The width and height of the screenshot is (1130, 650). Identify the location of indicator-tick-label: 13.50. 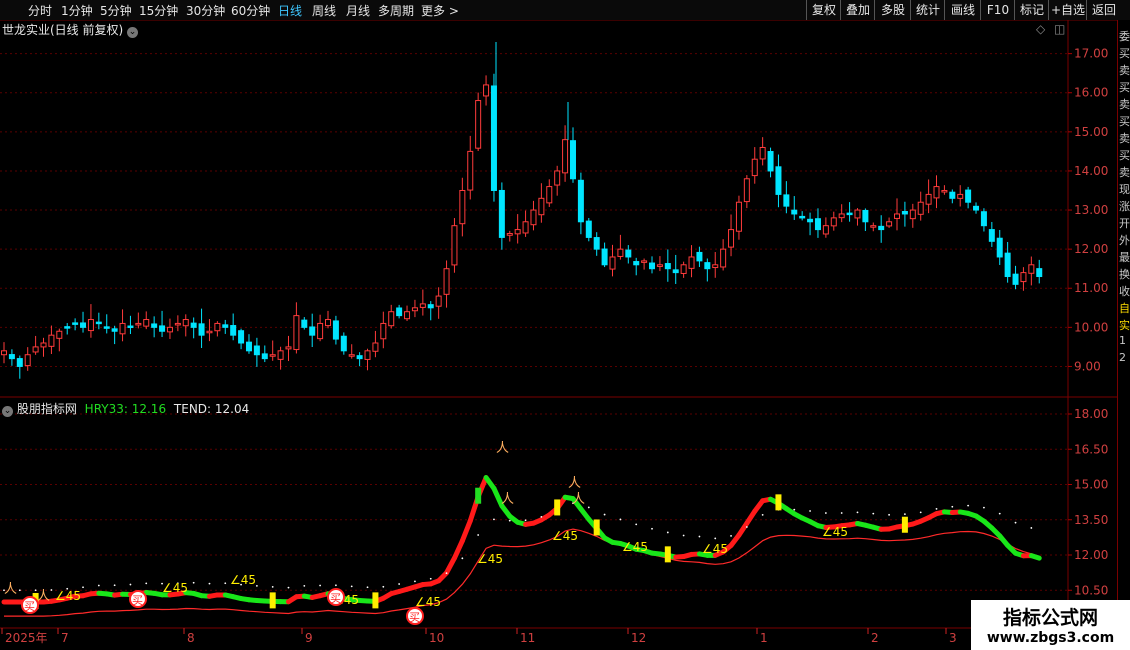
(1091, 520).